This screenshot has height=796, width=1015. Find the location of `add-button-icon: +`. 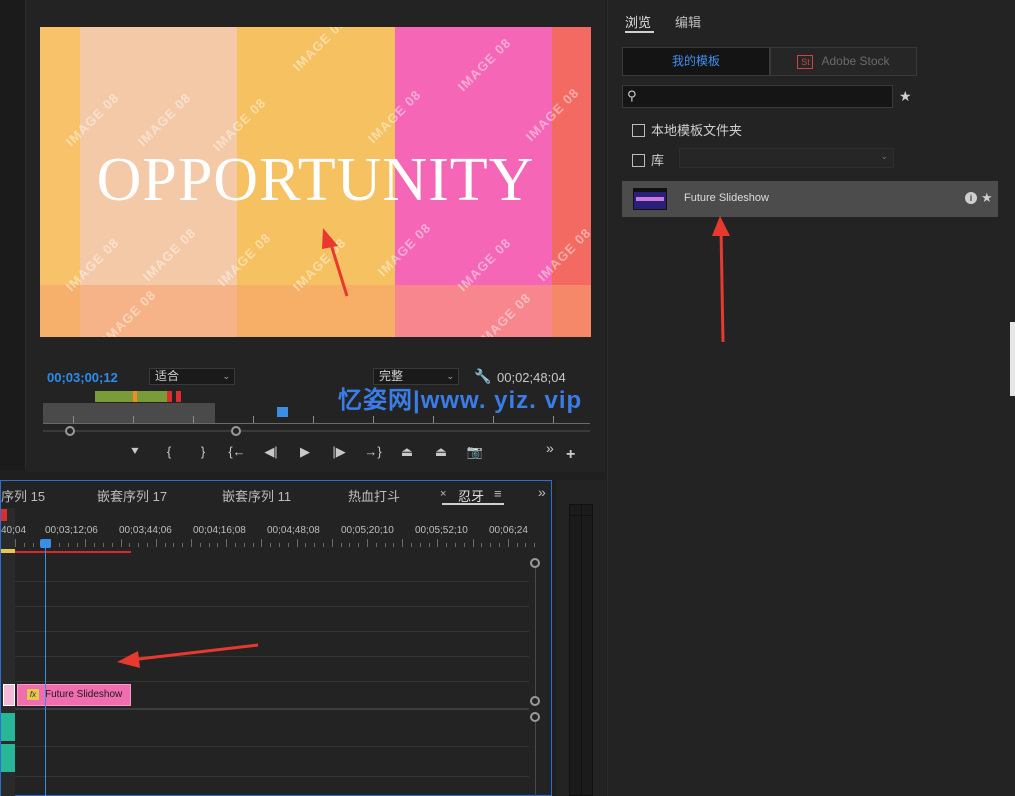

add-button-icon: + is located at coordinates (570, 455).